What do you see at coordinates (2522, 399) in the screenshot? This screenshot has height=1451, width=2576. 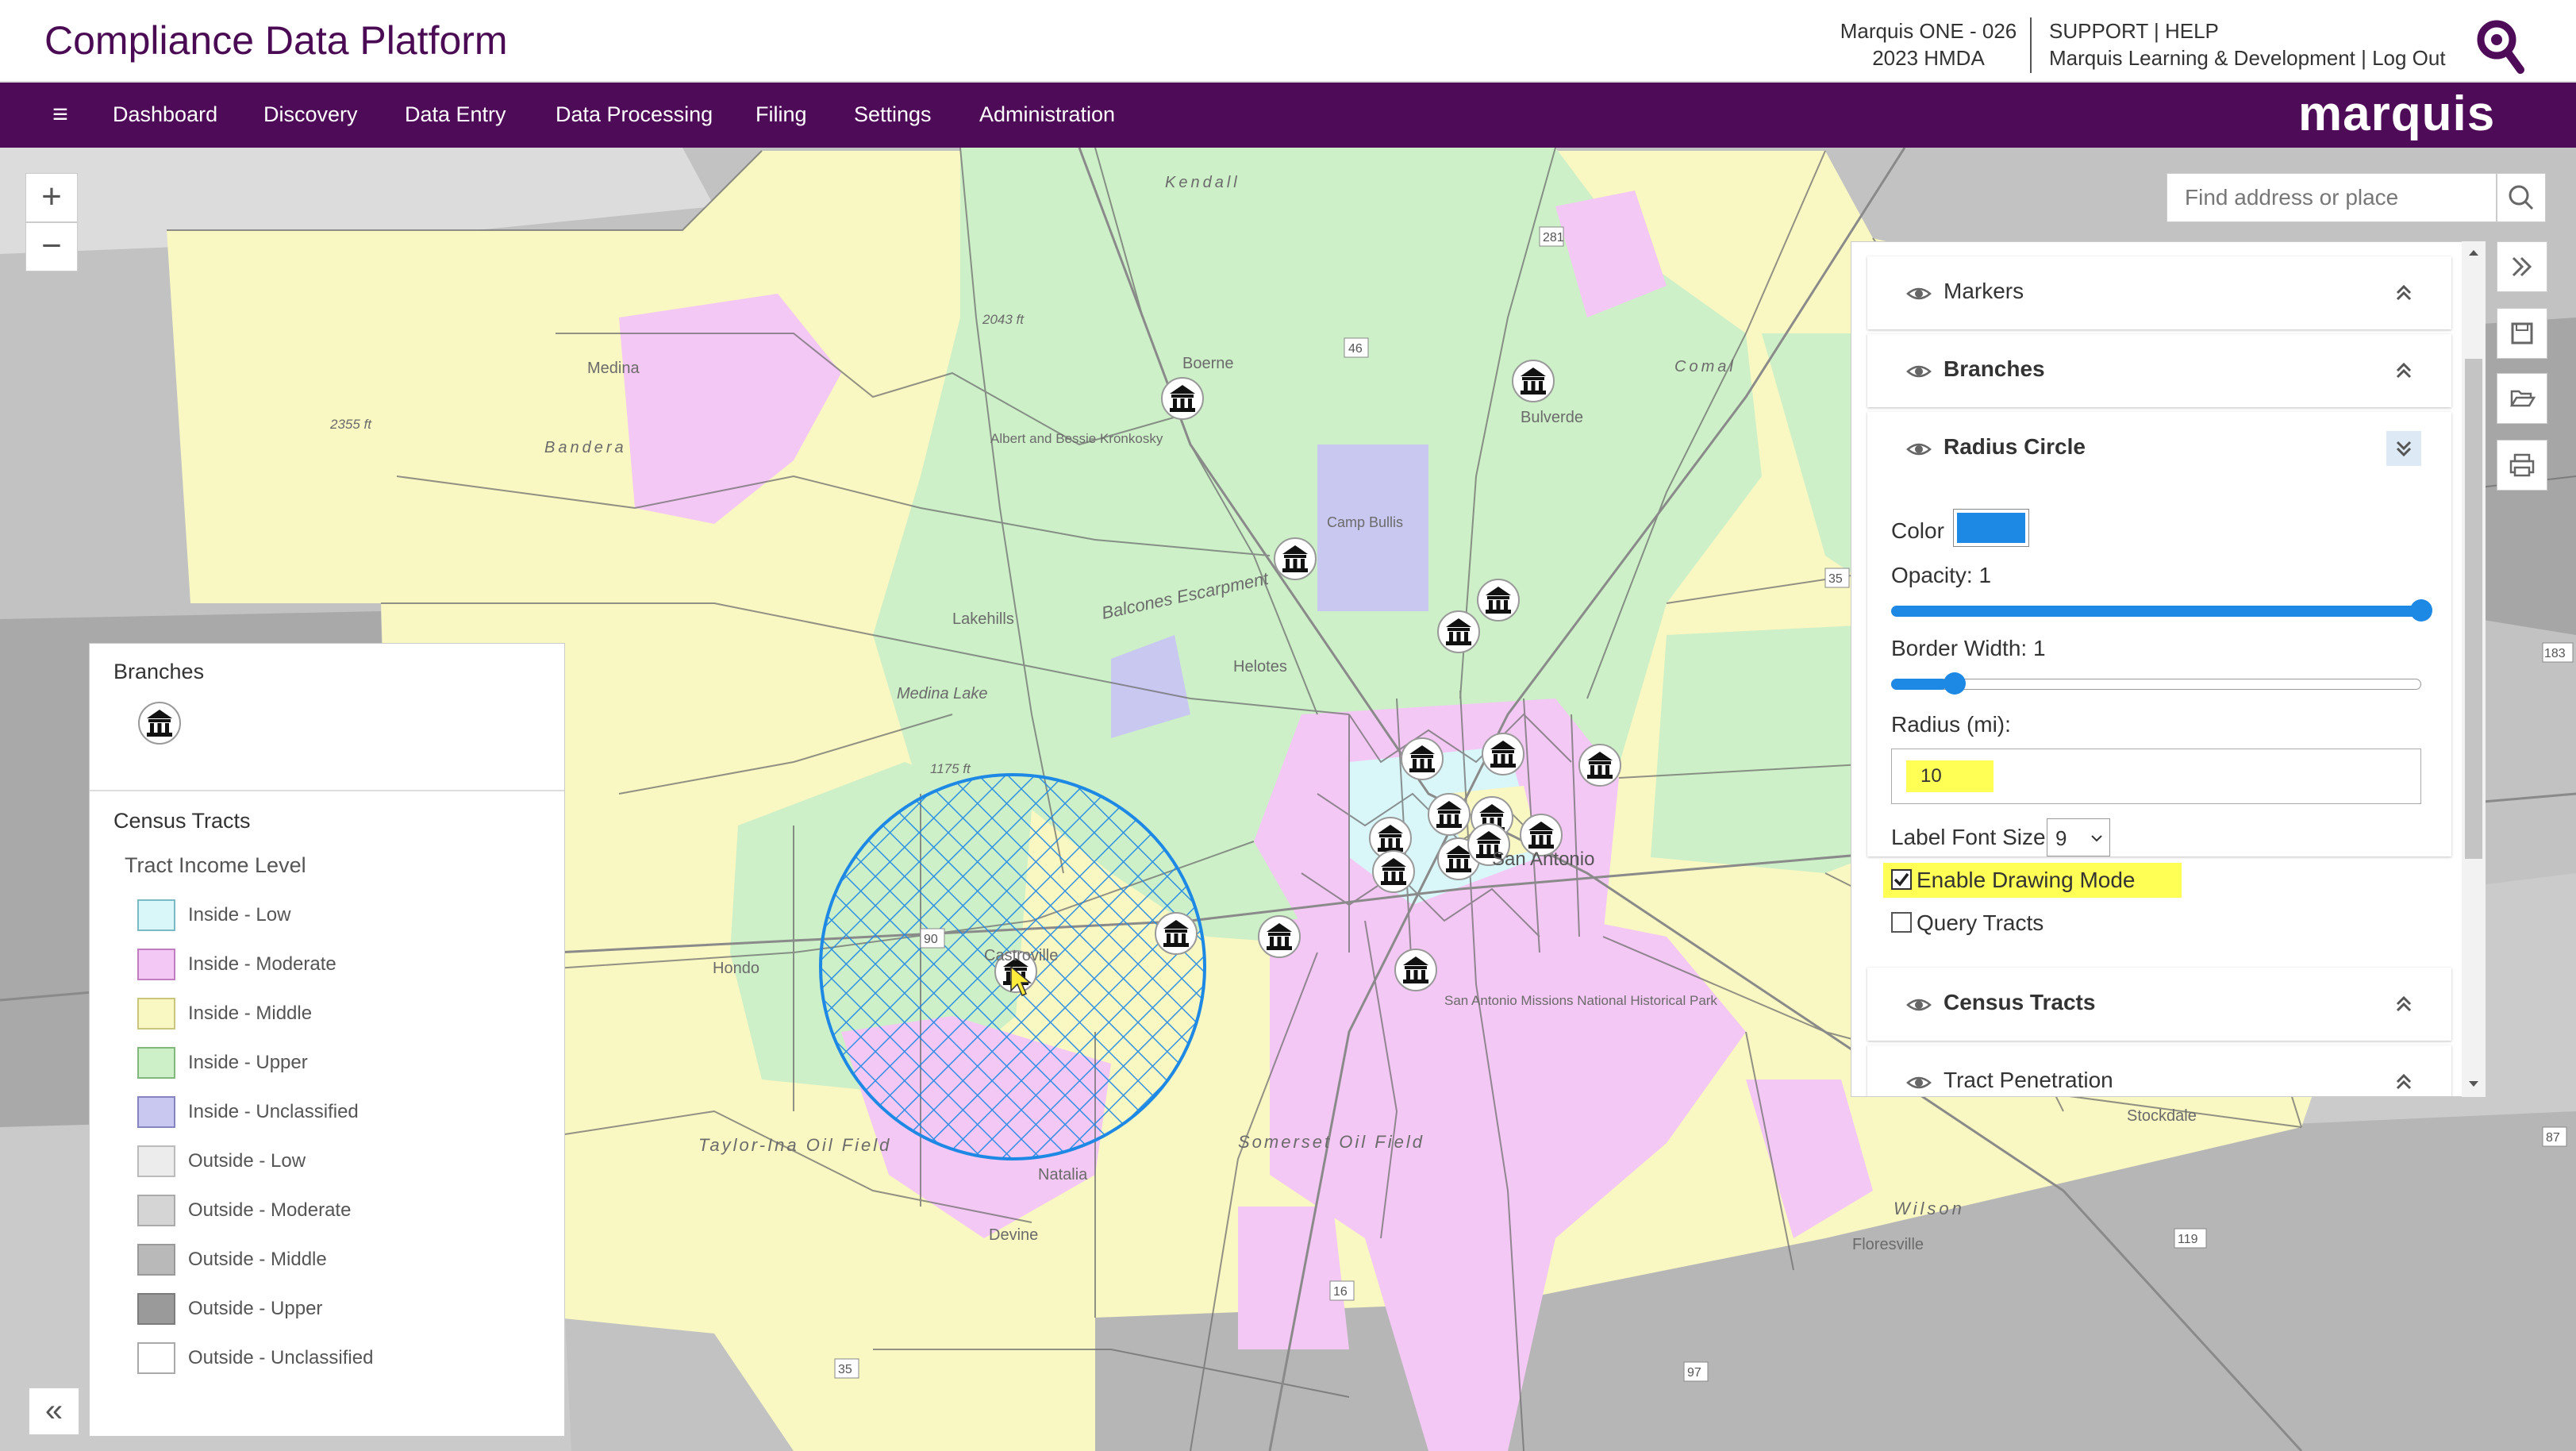 I see `open-button` at bounding box center [2522, 399].